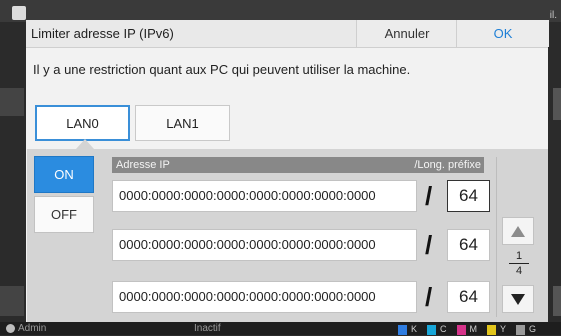 The width and height of the screenshot is (561, 336). Describe the element at coordinates (207, 328) in the screenshot. I see `status-state: Inactif` at that location.